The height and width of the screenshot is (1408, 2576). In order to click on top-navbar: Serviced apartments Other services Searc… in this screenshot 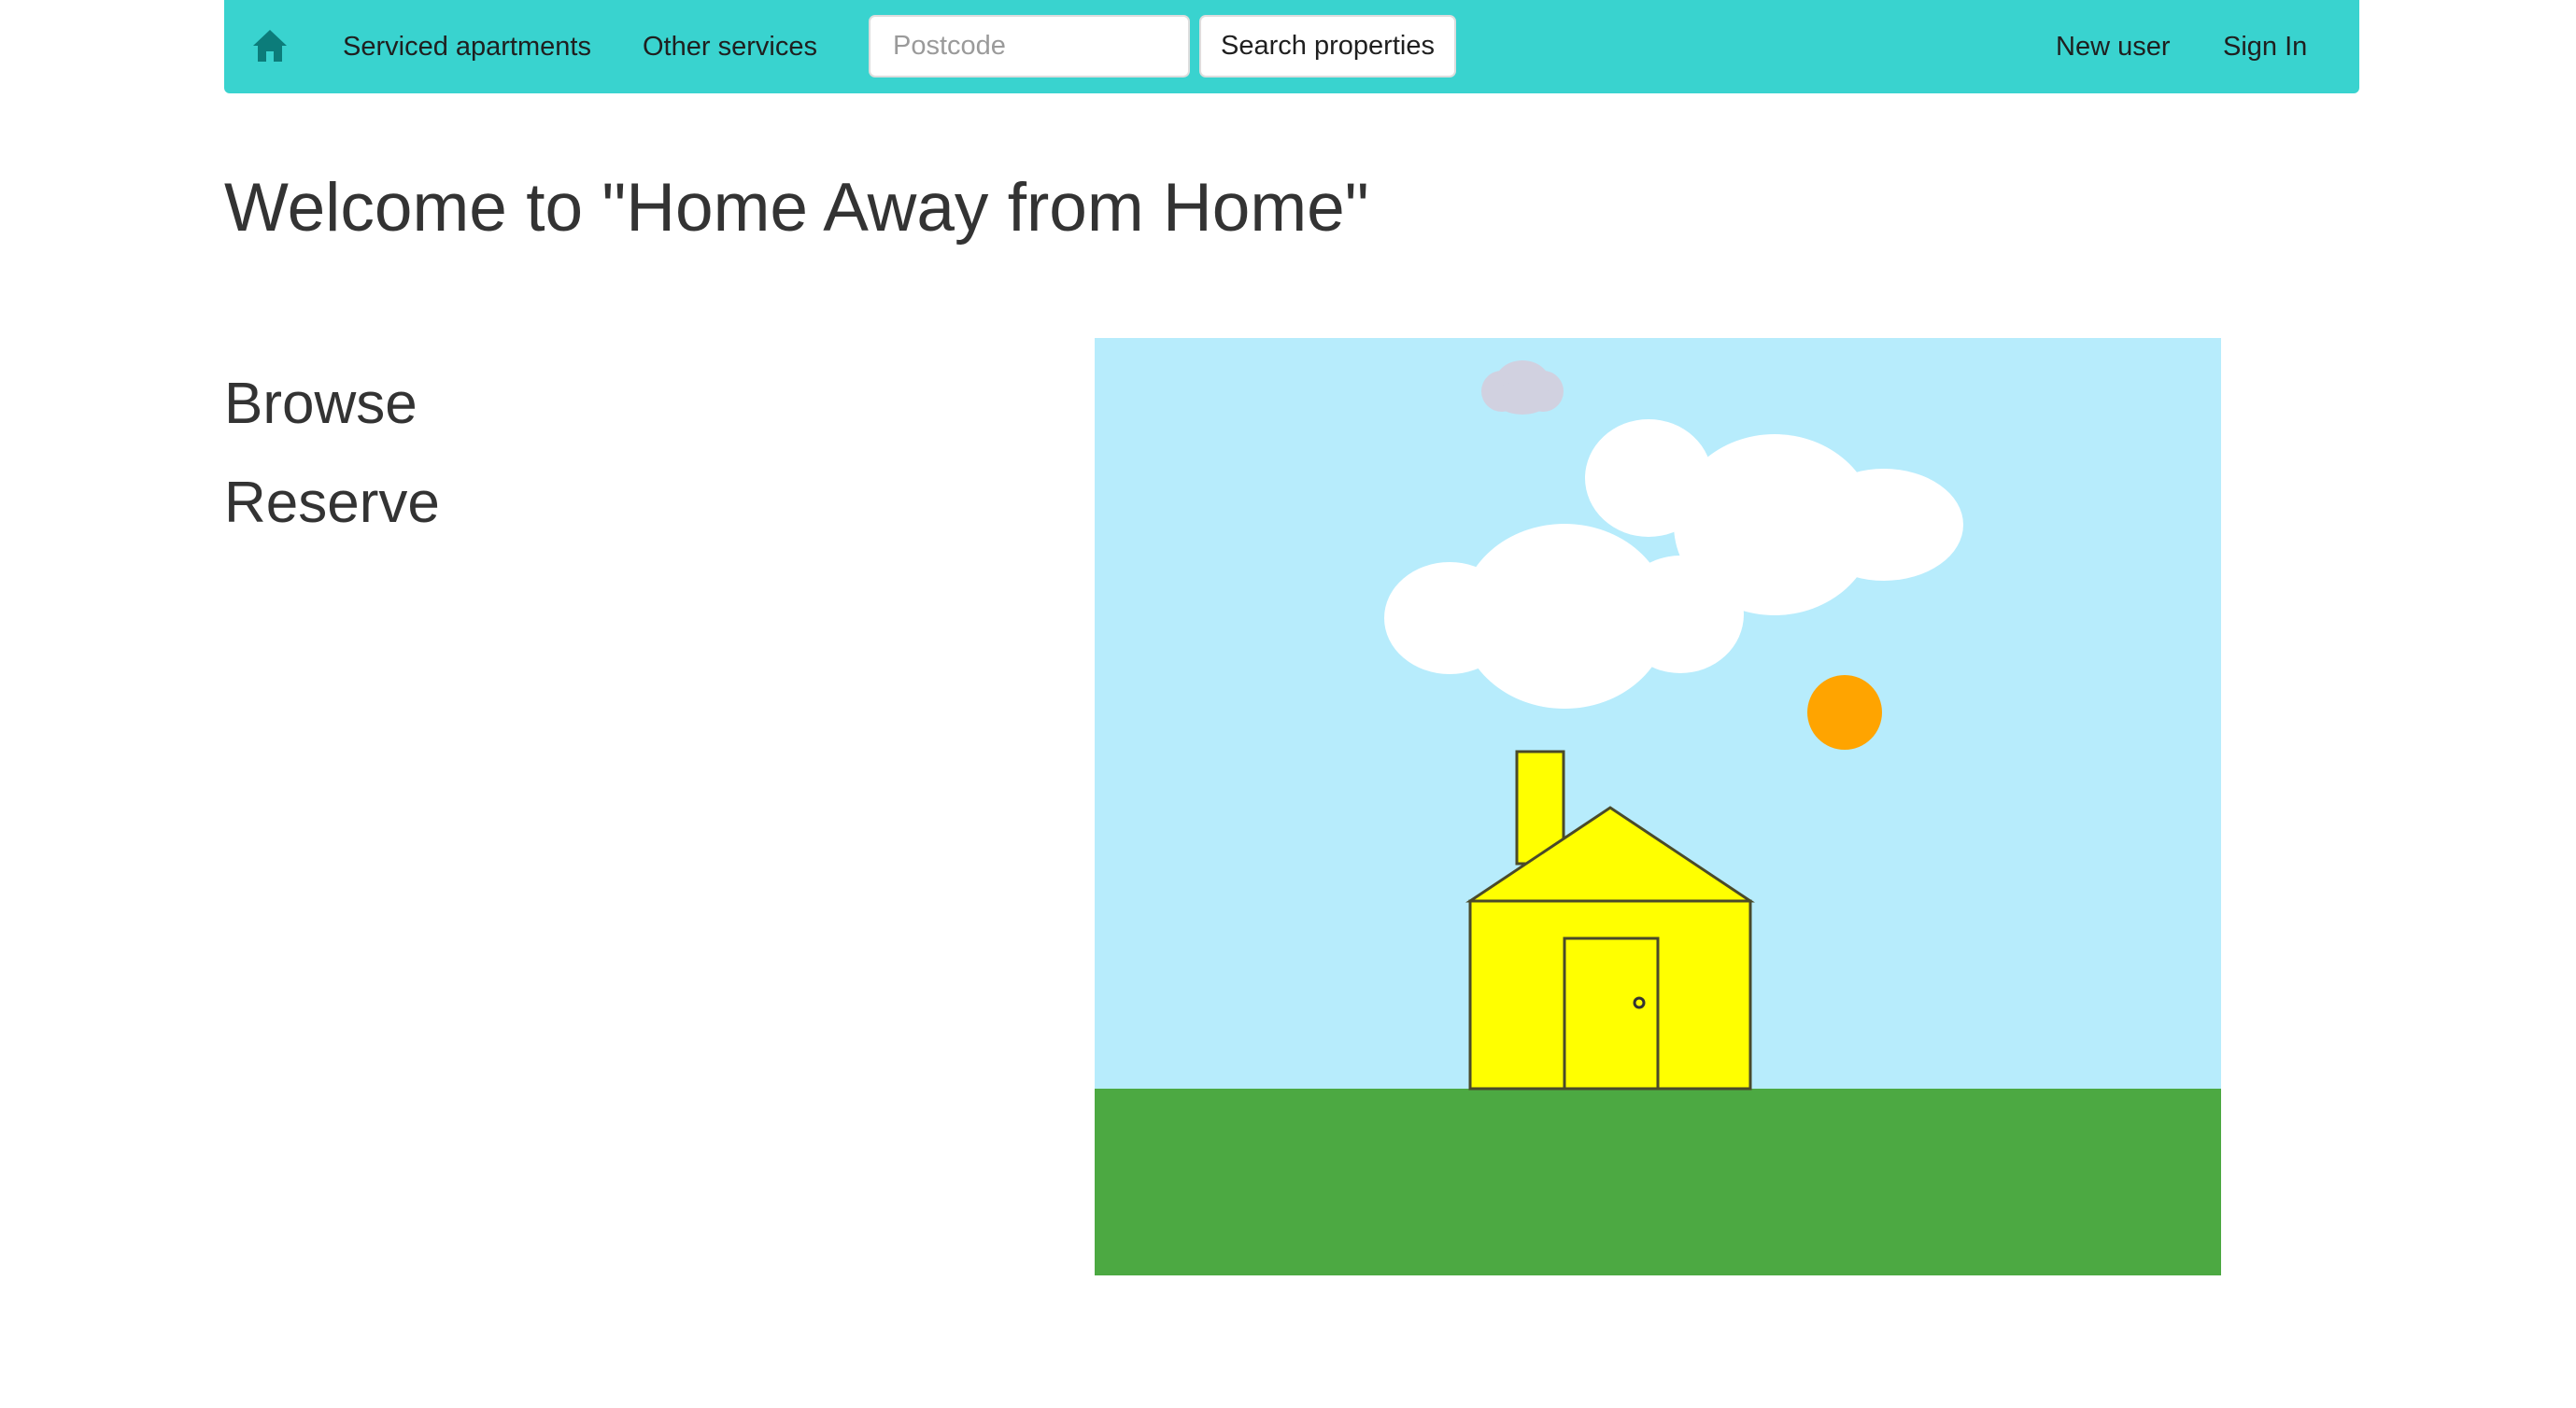, I will do `click(1291, 46)`.